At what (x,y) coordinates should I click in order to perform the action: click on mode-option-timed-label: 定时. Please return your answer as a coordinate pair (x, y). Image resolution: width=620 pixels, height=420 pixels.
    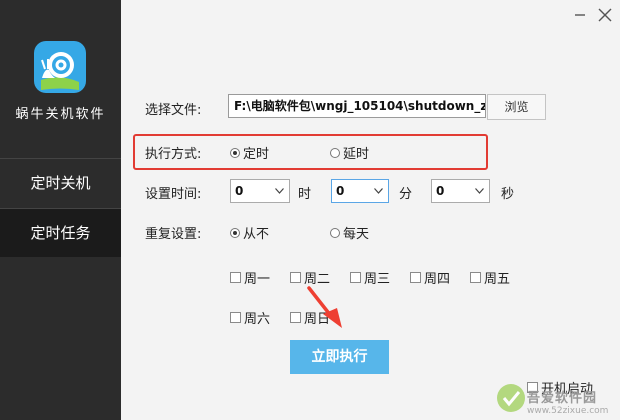
    Looking at the image, I should click on (256, 154).